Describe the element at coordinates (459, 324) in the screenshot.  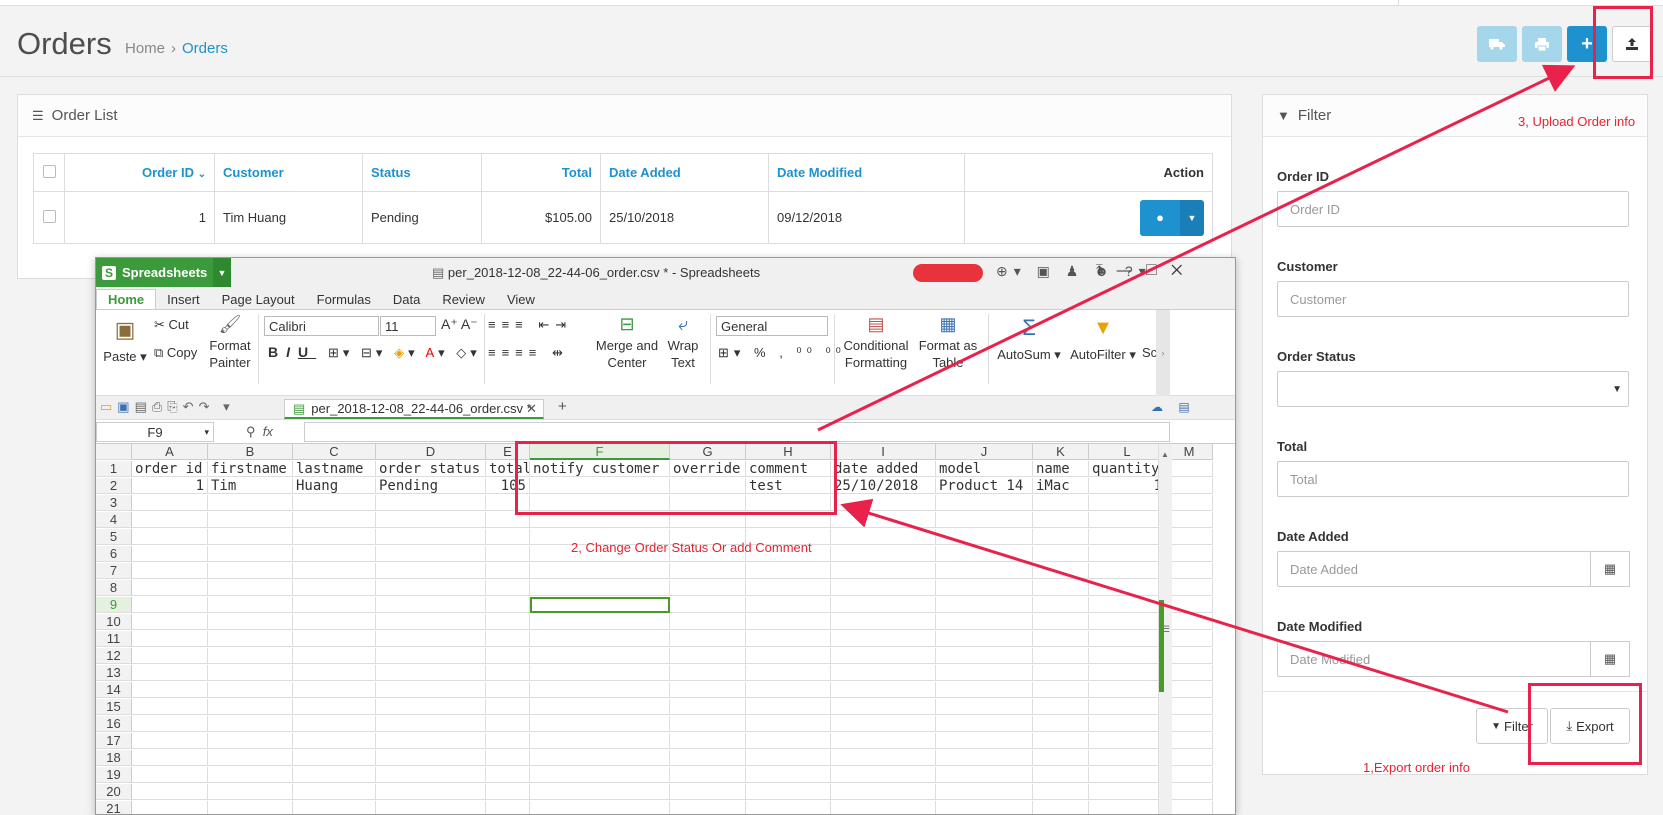
I see `font-size-buttons: A⁺ A⁻` at that location.